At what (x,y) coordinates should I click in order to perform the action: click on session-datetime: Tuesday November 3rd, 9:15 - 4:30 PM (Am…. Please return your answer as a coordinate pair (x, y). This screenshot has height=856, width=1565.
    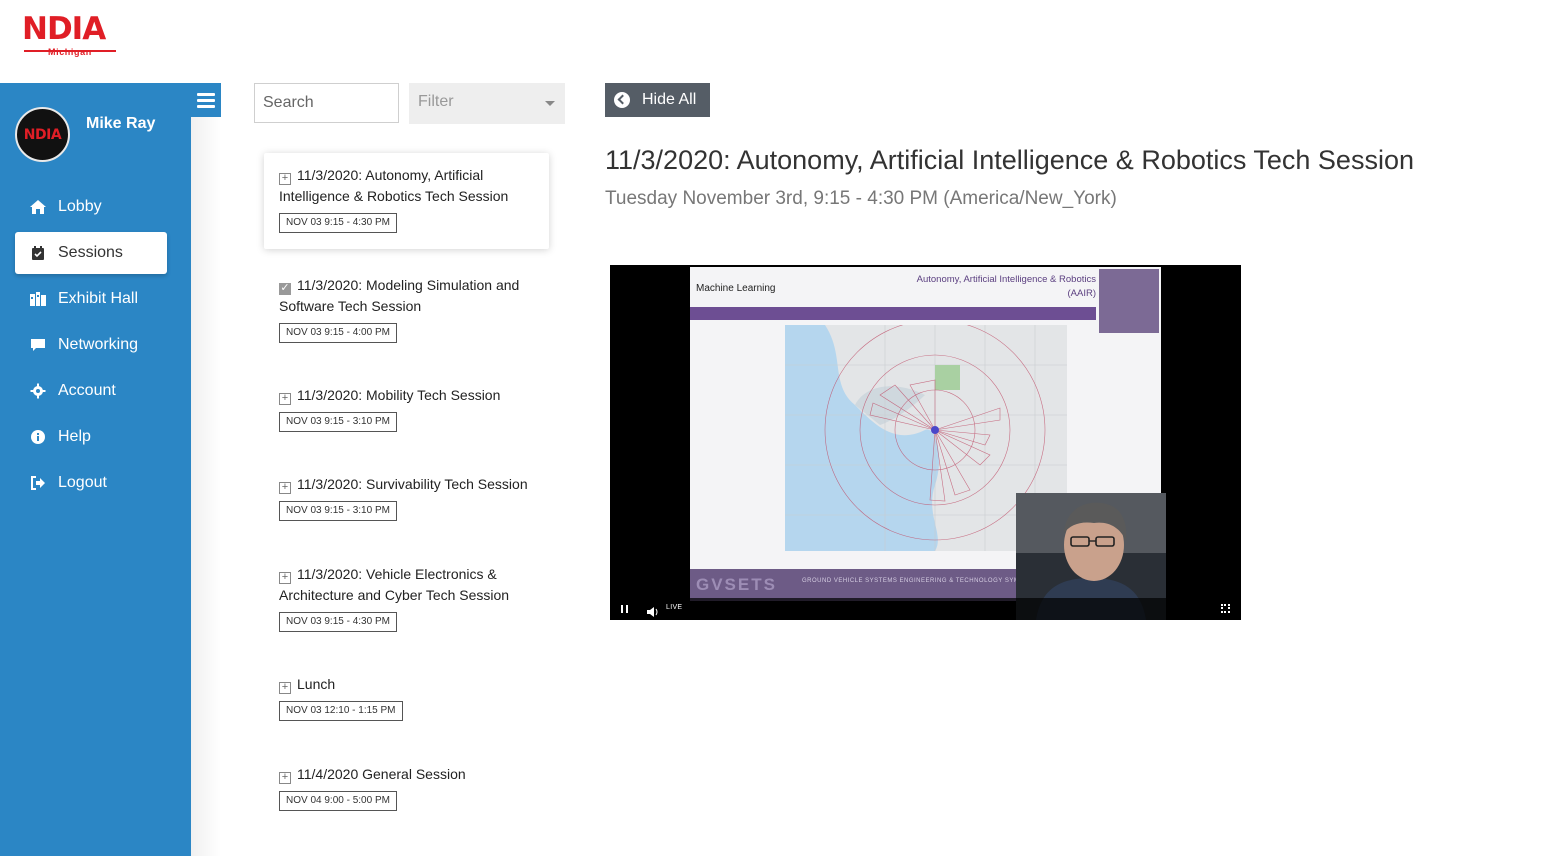
    Looking at the image, I should click on (861, 198).